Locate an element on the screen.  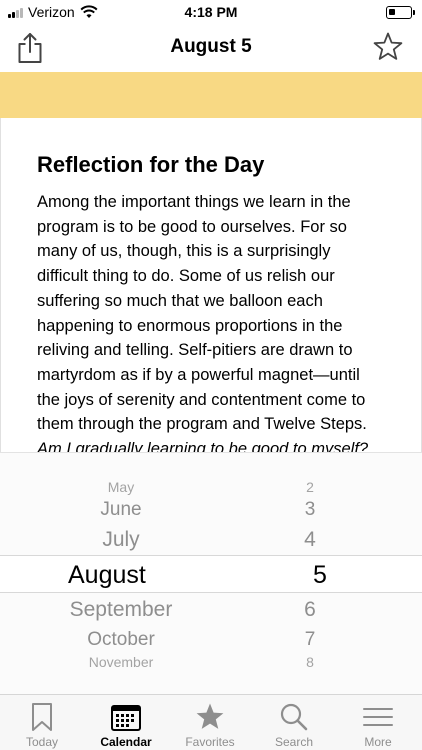
calendar-icon is located at coordinates (126, 718).